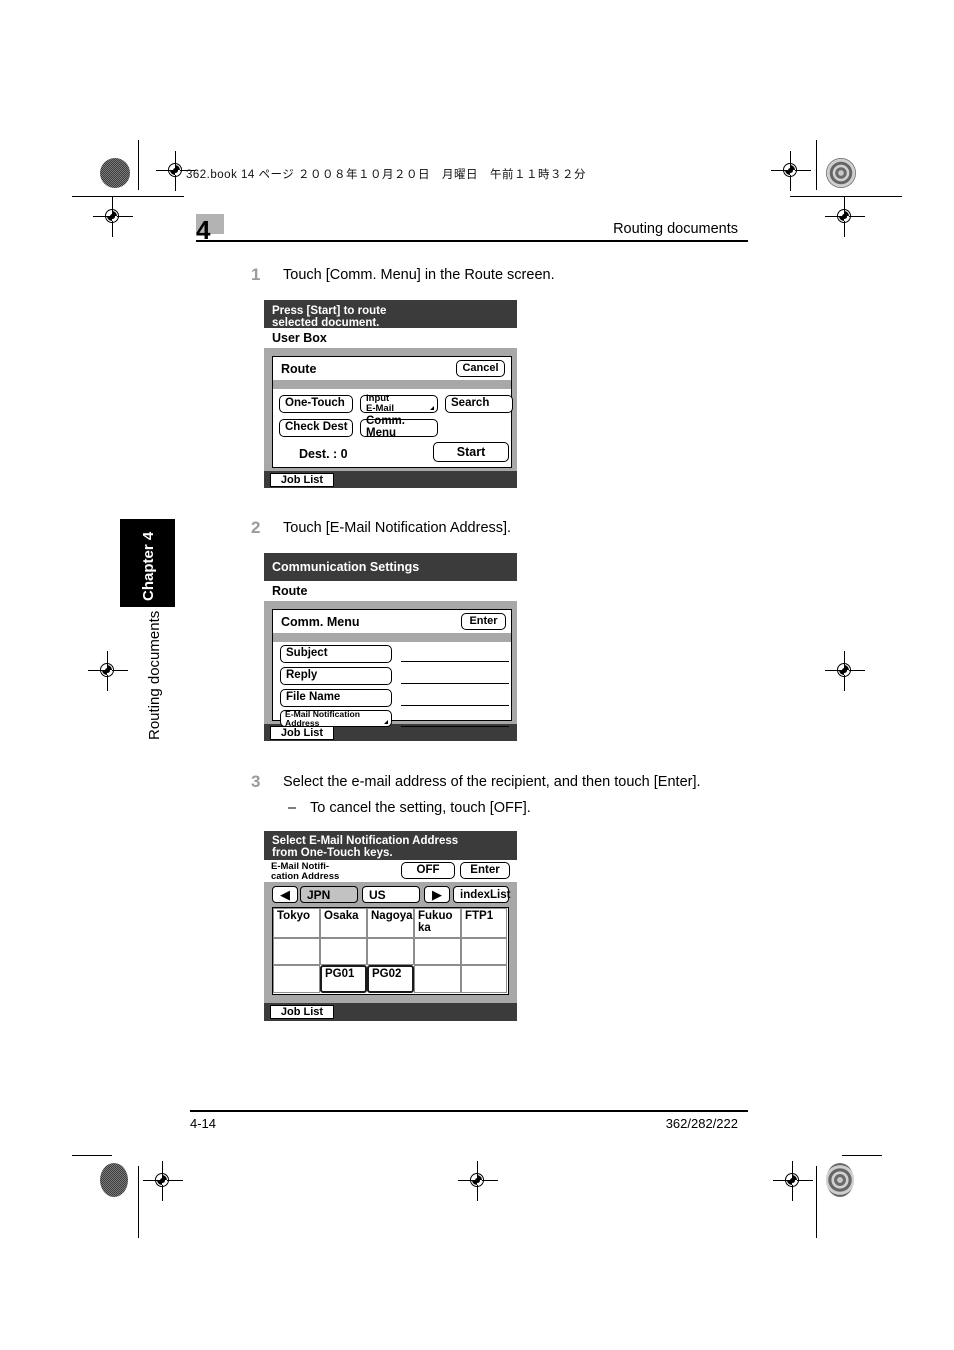 The height and width of the screenshot is (1350, 954). I want to click on email-notification-address-button: E-Mail Notification Address, so click(336, 718).